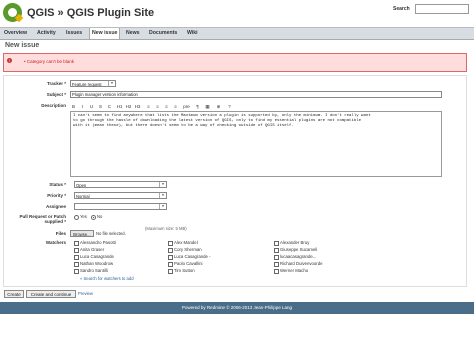  What do you see at coordinates (90, 13) in the screenshot?
I see `site-title: QGIS » QGIS Plugin Site` at bounding box center [90, 13].